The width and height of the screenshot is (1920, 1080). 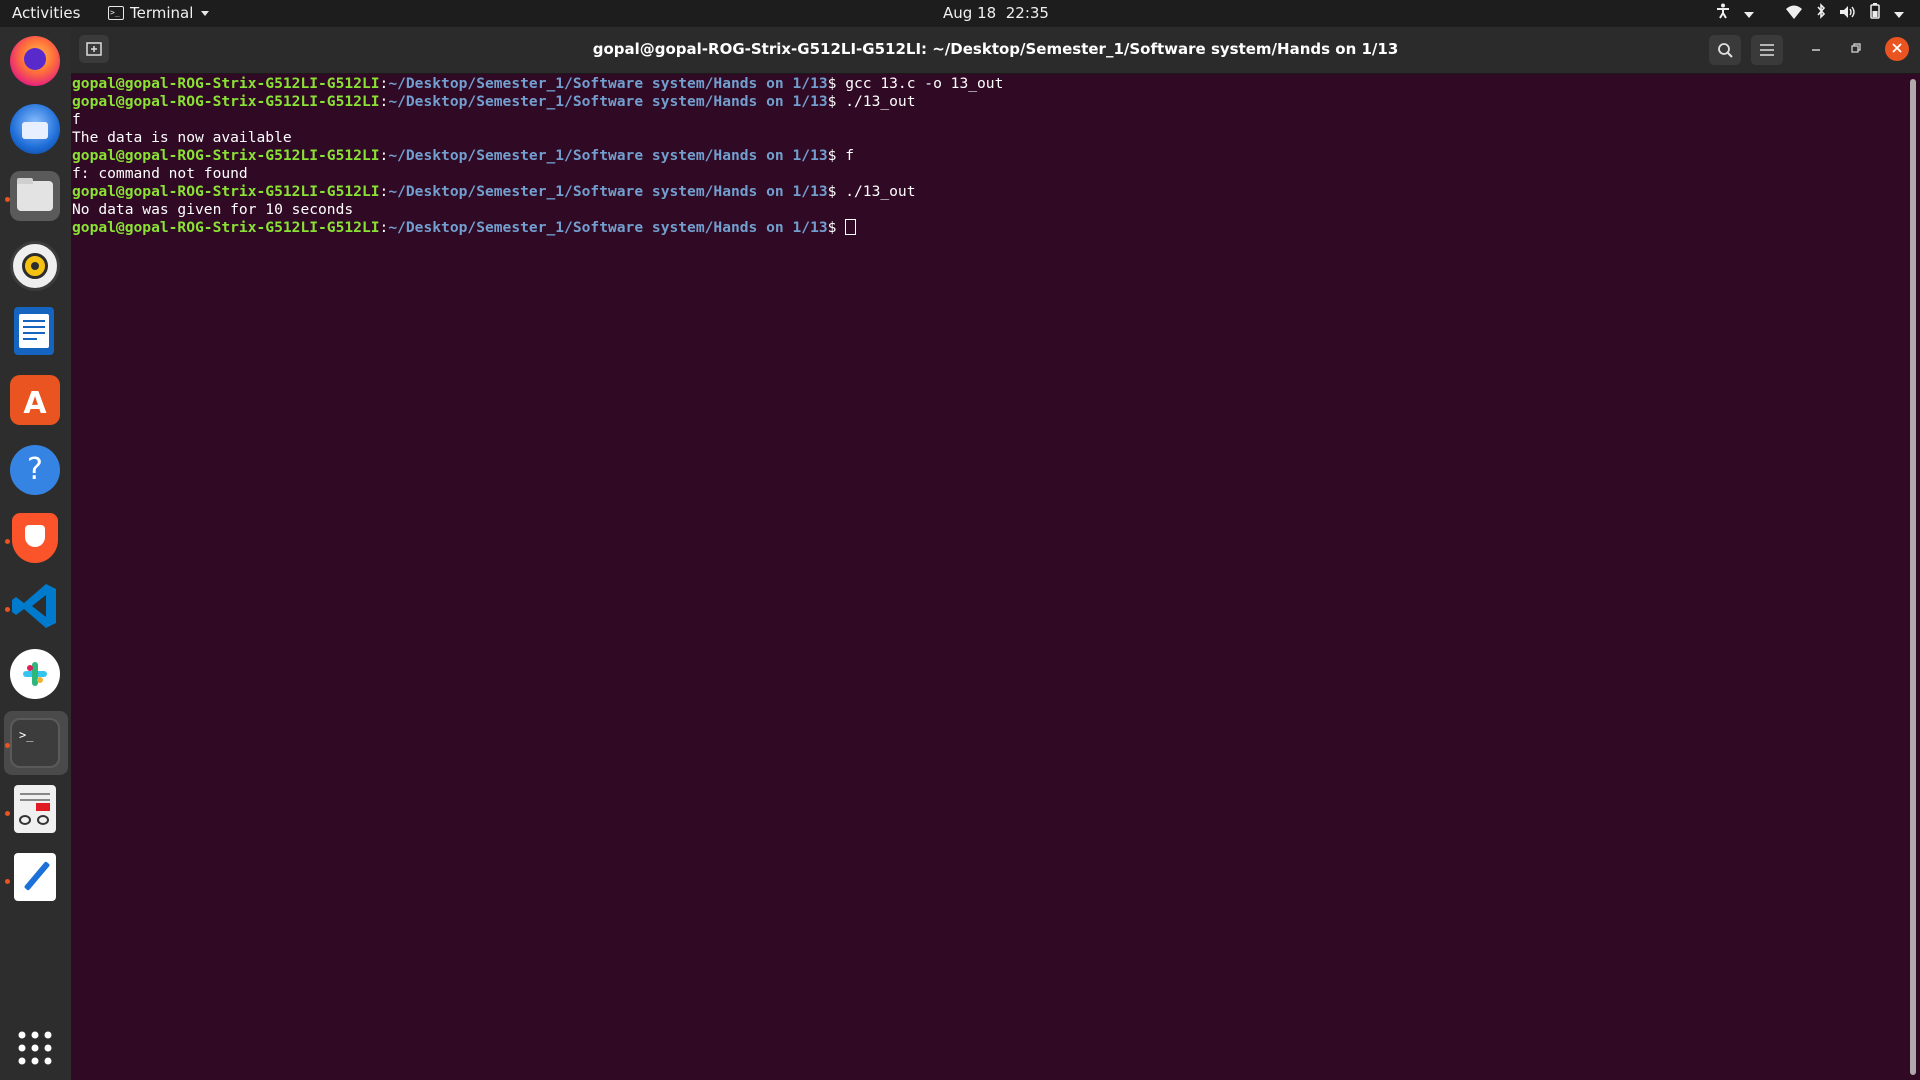 I want to click on rhythmbox-icon, so click(x=35, y=266).